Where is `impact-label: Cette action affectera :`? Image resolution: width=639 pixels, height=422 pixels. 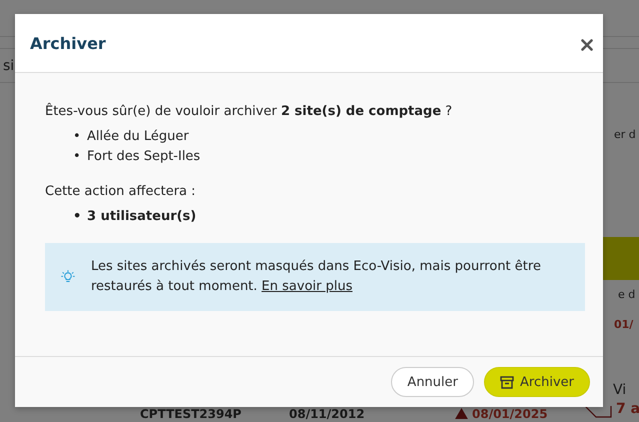 impact-label: Cette action affectera : is located at coordinates (121, 192).